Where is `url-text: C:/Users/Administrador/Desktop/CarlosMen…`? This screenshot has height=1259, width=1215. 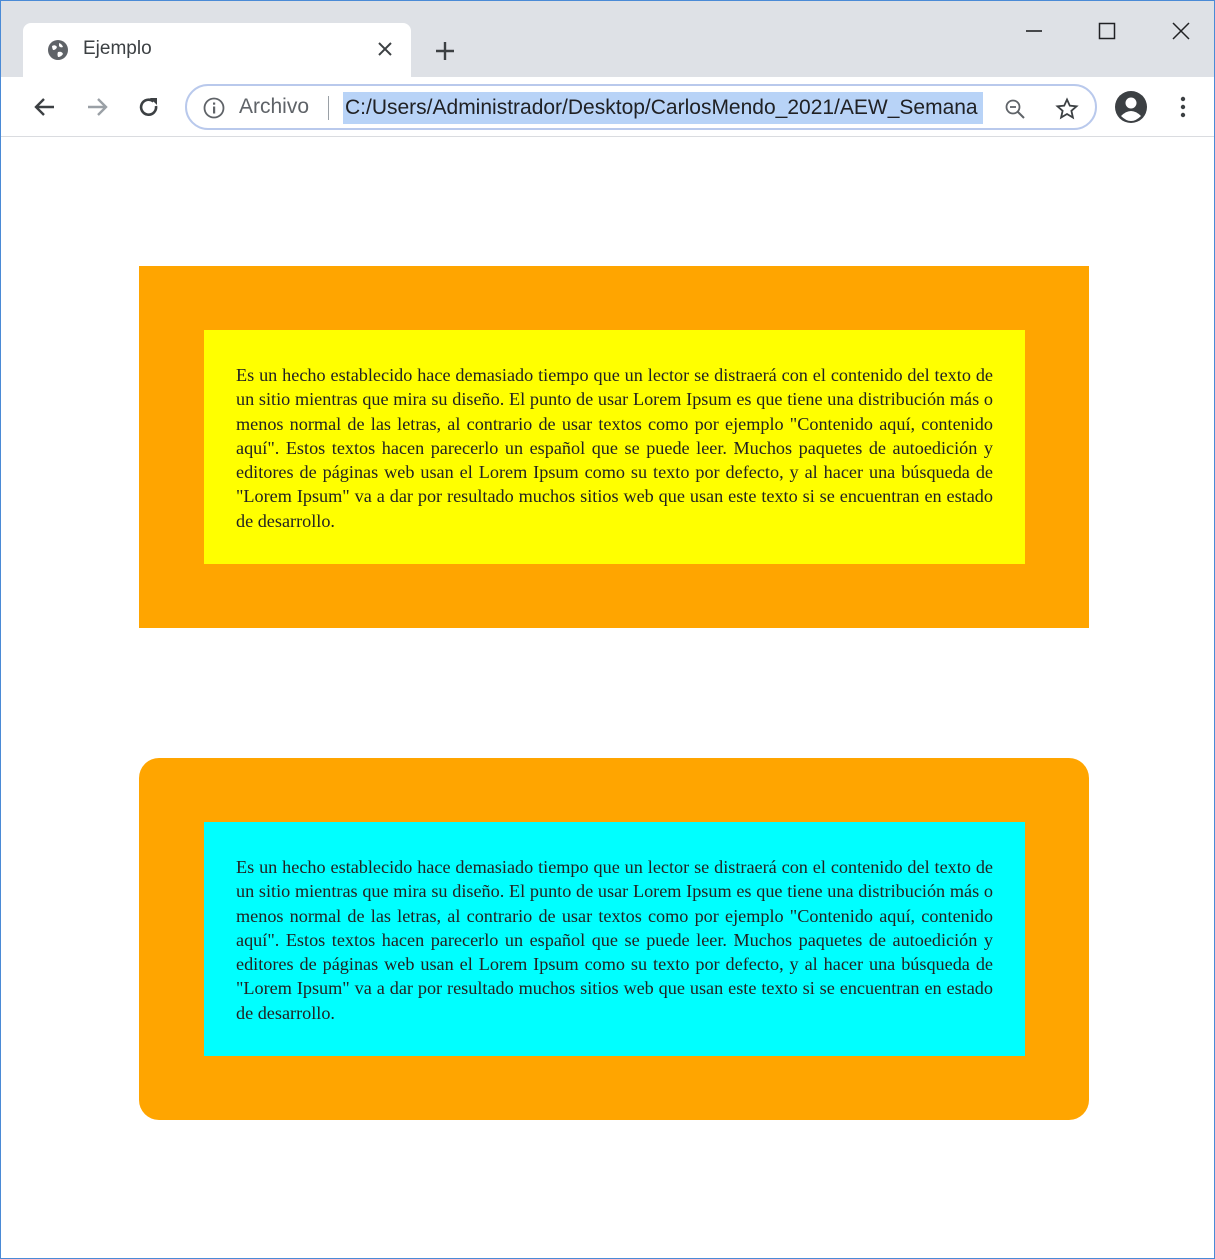
url-text: C:/Users/Administrador/Desktop/CarlosMen… is located at coordinates (663, 108).